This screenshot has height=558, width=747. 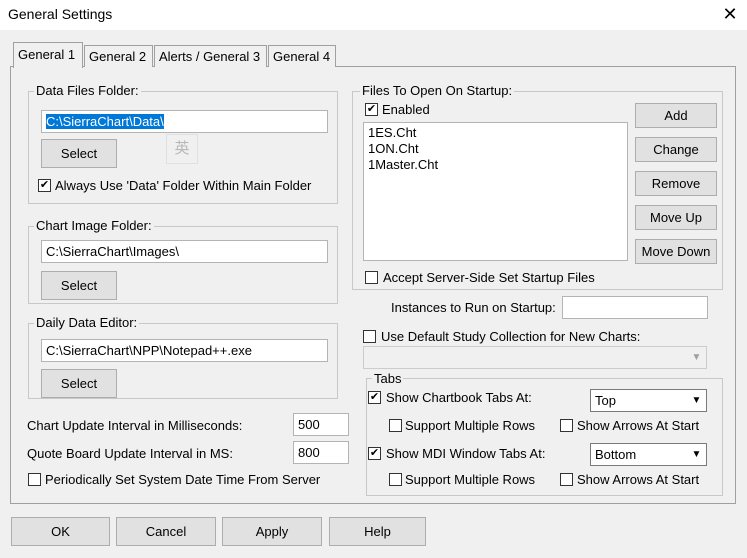 I want to click on server-side-startup-label: Accept Server-Side Set Startup Files, so click(x=489, y=277).